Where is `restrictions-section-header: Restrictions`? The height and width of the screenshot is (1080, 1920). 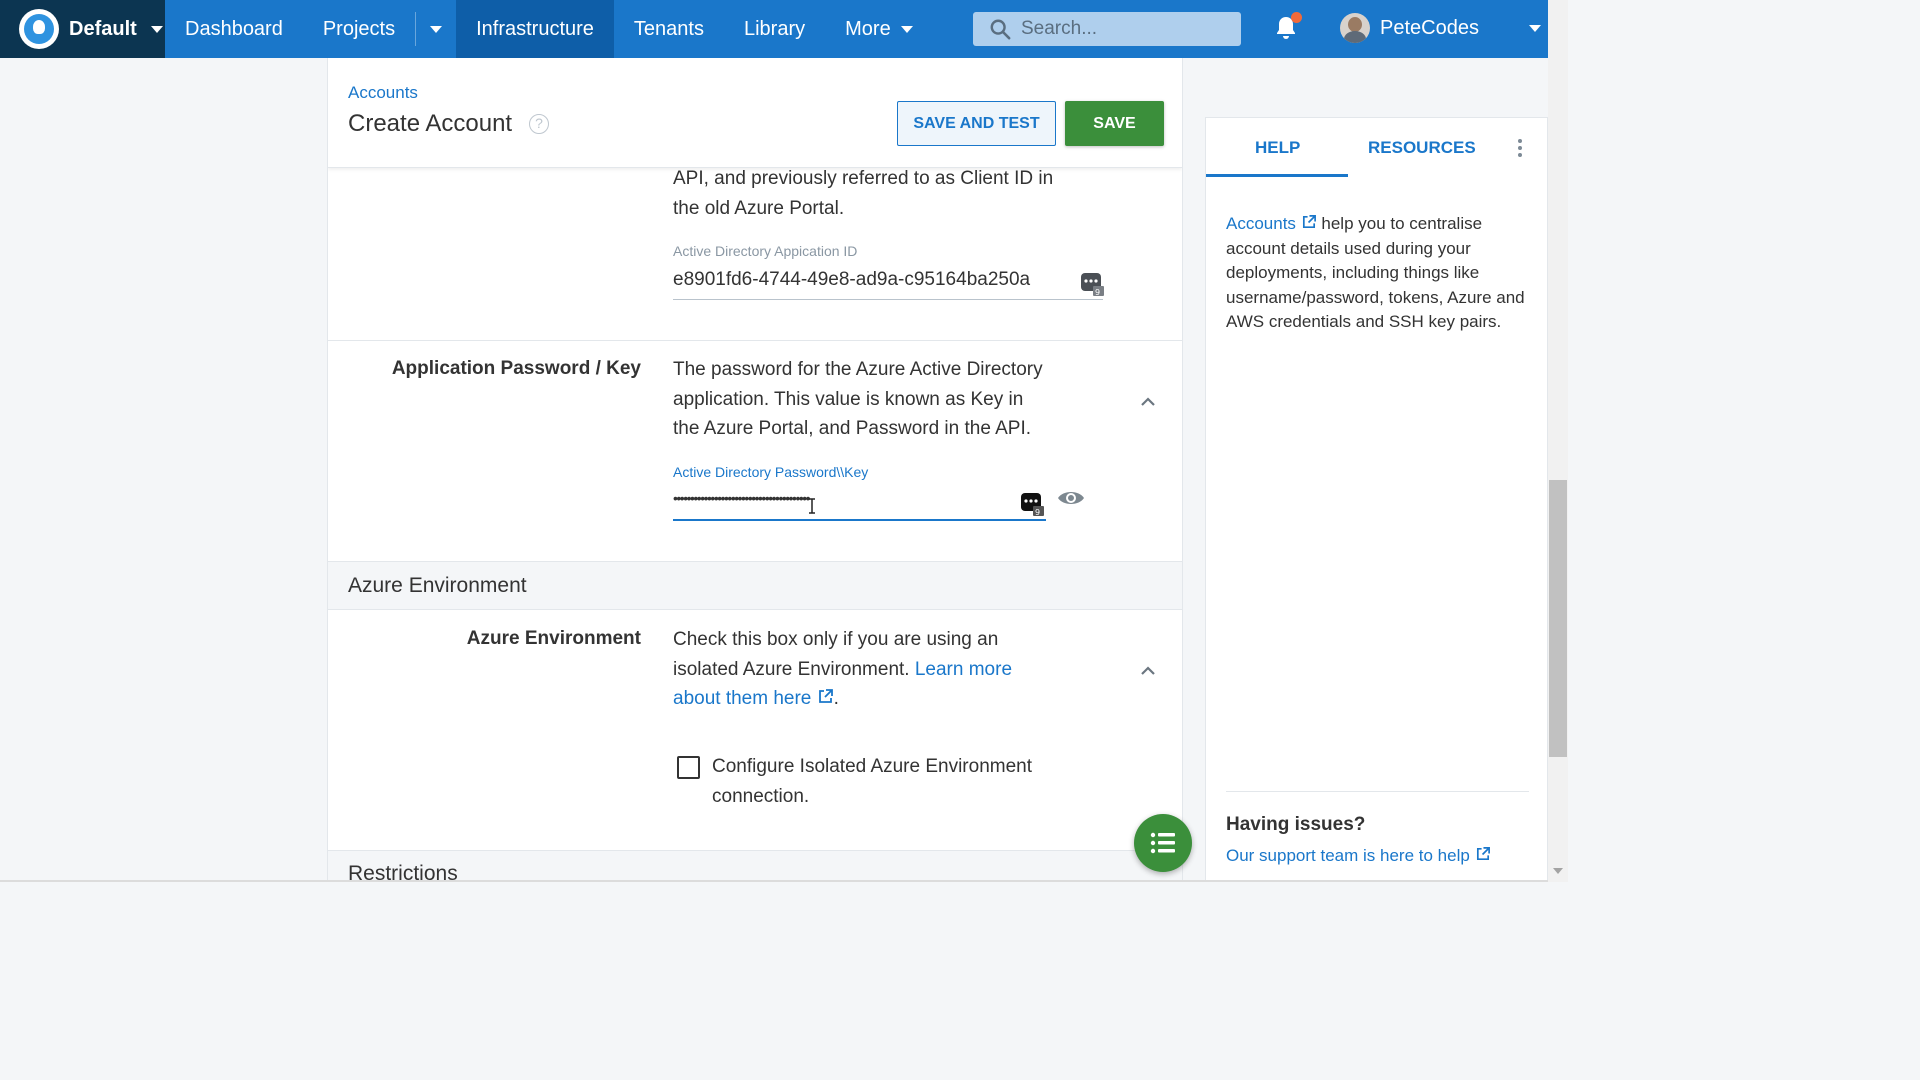 restrictions-section-header: Restrictions is located at coordinates (755, 866).